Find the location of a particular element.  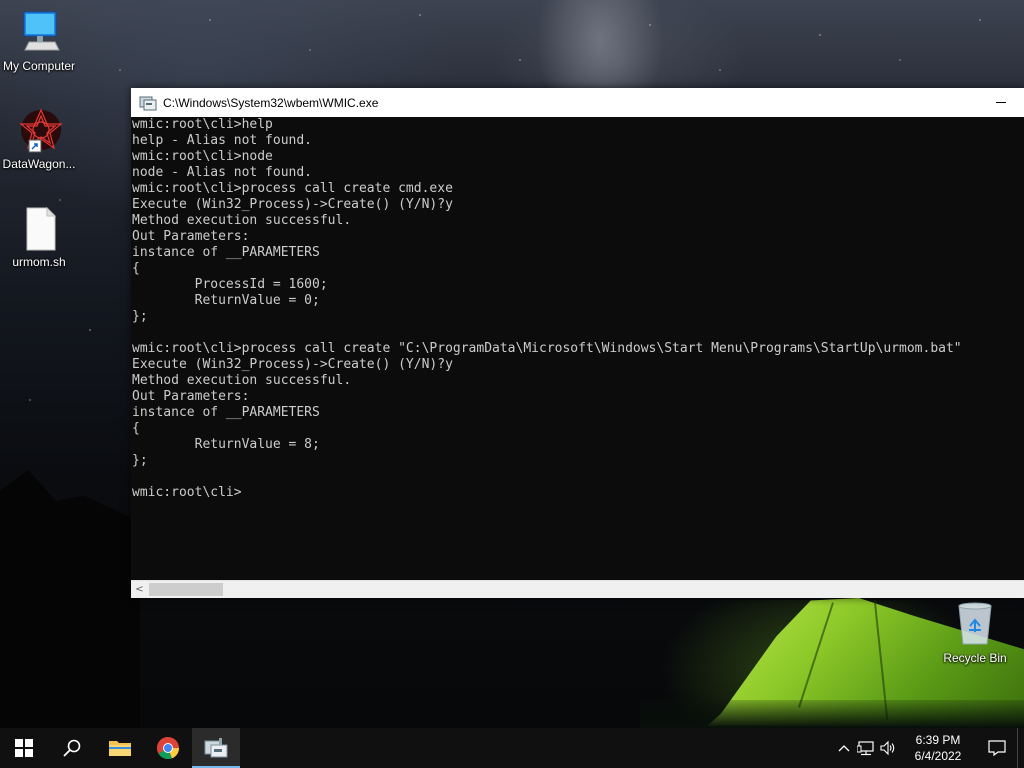

minimize-button is located at coordinates (1001, 102).